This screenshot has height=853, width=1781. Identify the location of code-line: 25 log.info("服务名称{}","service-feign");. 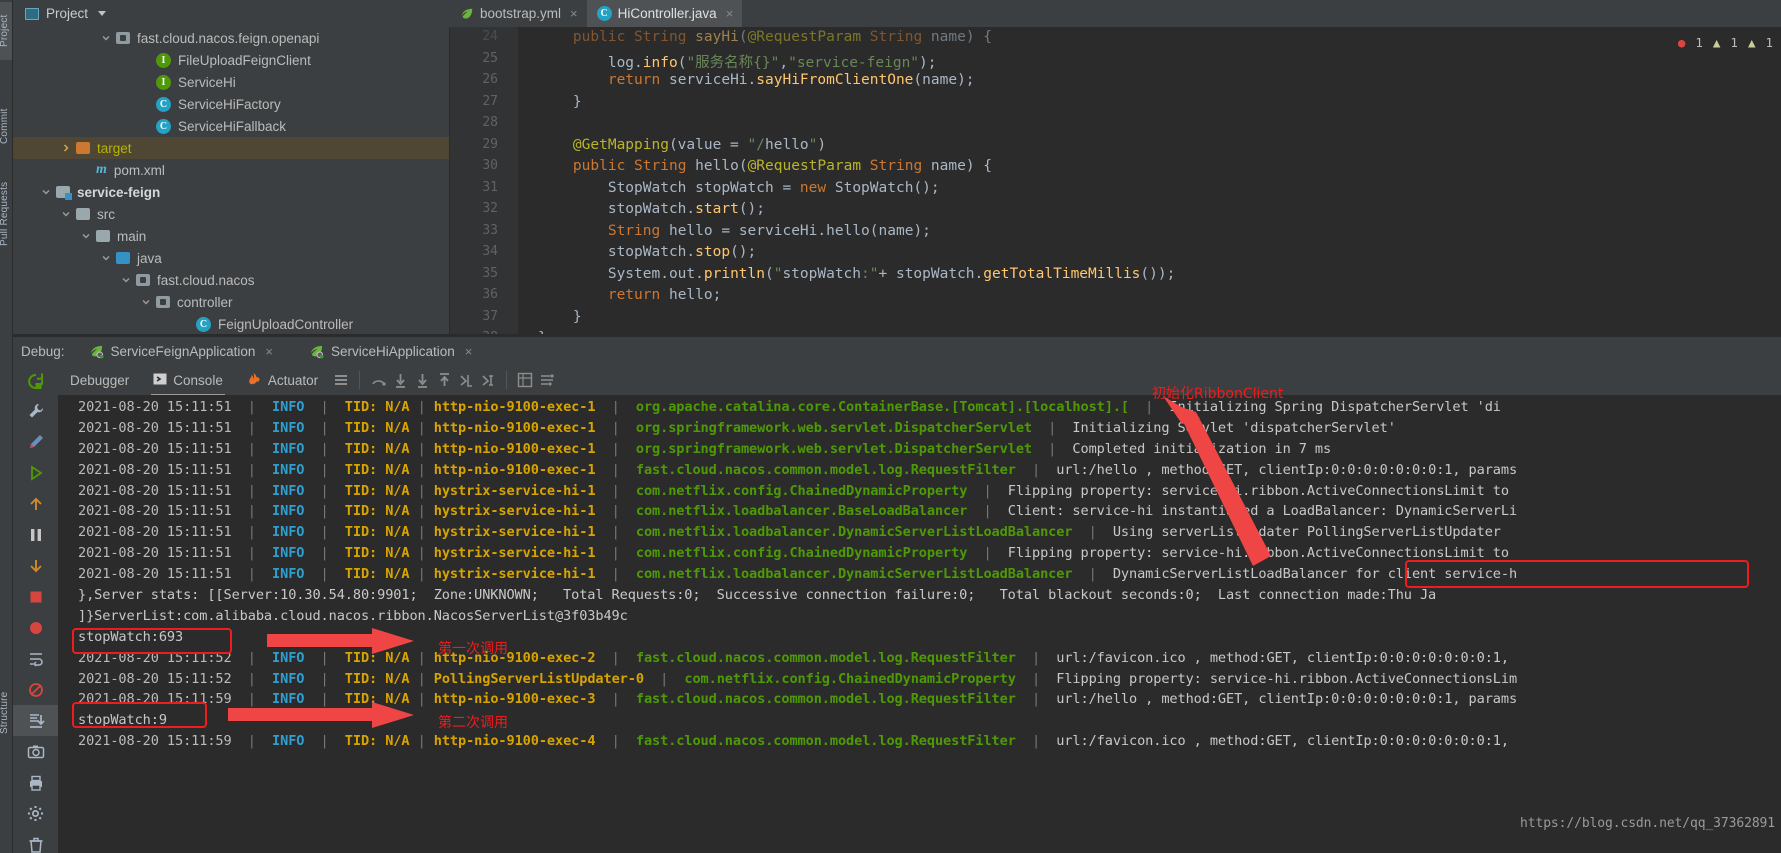
(1115, 62).